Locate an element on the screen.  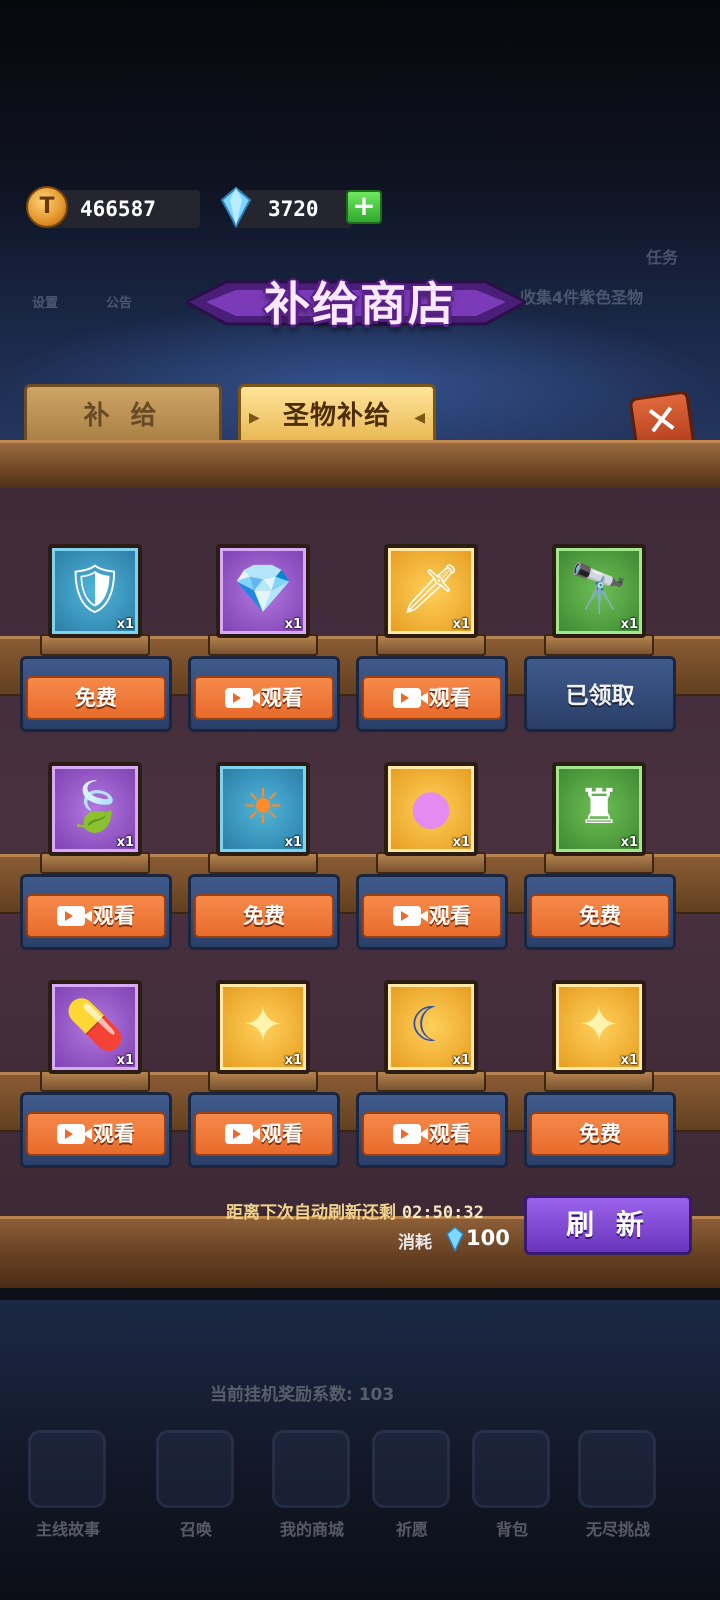
leaf-shield-icon: 🍃 is located at coordinates (95, 807).